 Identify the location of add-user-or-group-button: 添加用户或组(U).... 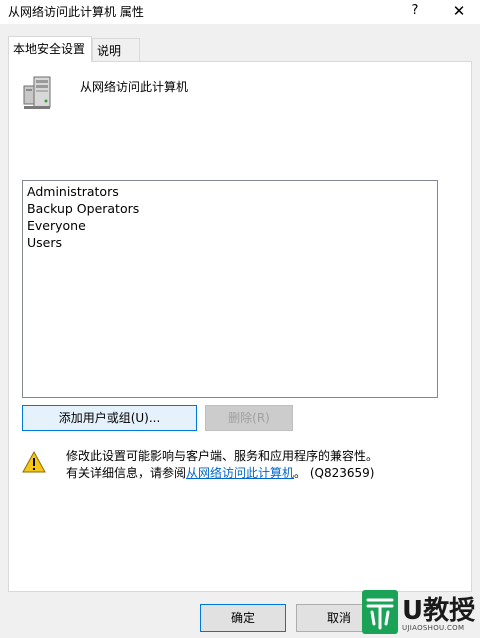
(109, 418).